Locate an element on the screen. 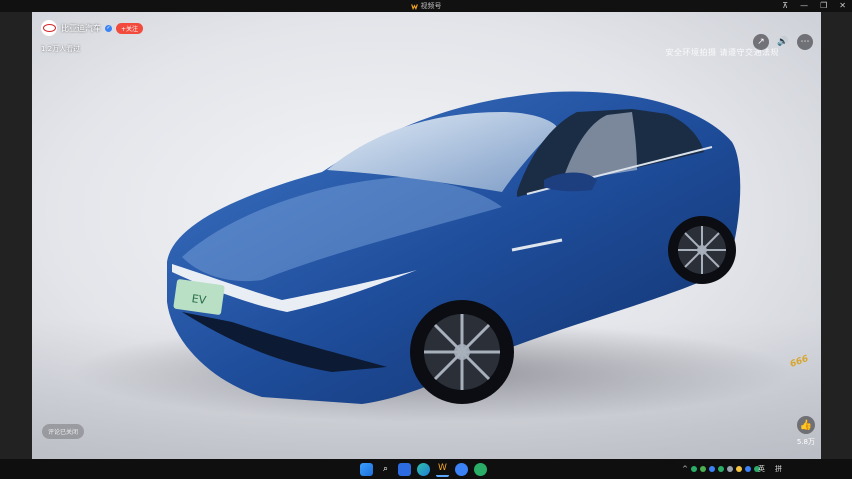 This screenshot has height=479, width=852. tray-wechat-icon is located at coordinates (694, 469).